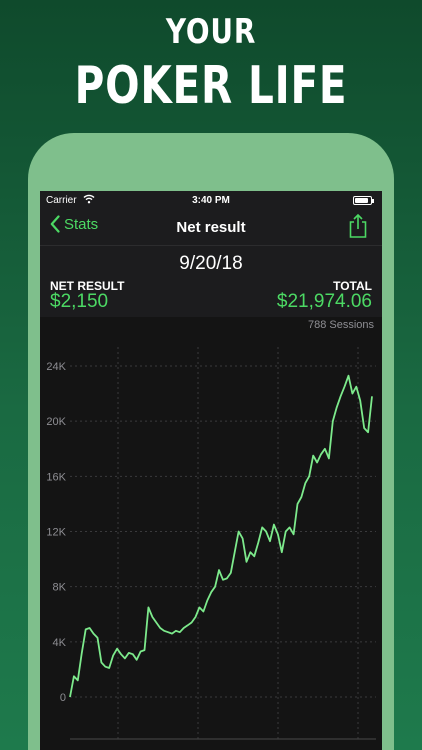 The width and height of the screenshot is (422, 750). I want to click on status-bar: Carrier 3:40 PM, so click(211, 200).